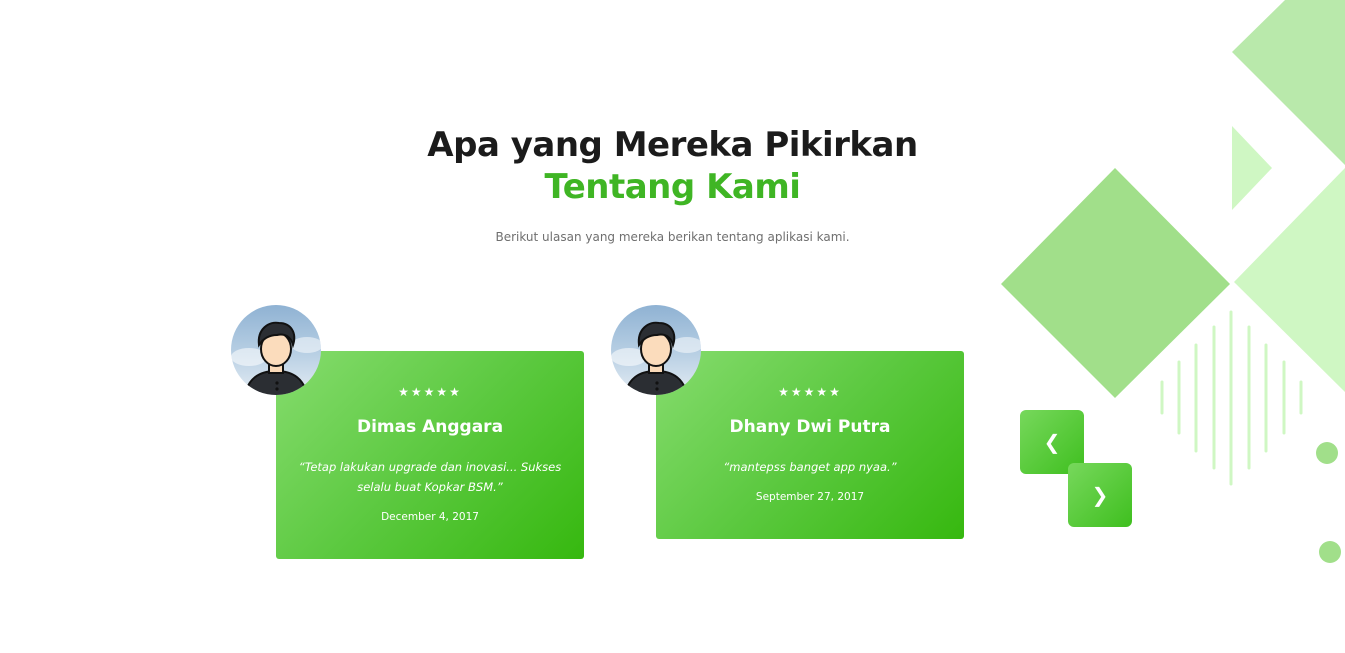 The width and height of the screenshot is (1345, 653). Describe the element at coordinates (672, 145) in the screenshot. I see `section-title-line1: Apa yang Mereka Pikirkan` at that location.